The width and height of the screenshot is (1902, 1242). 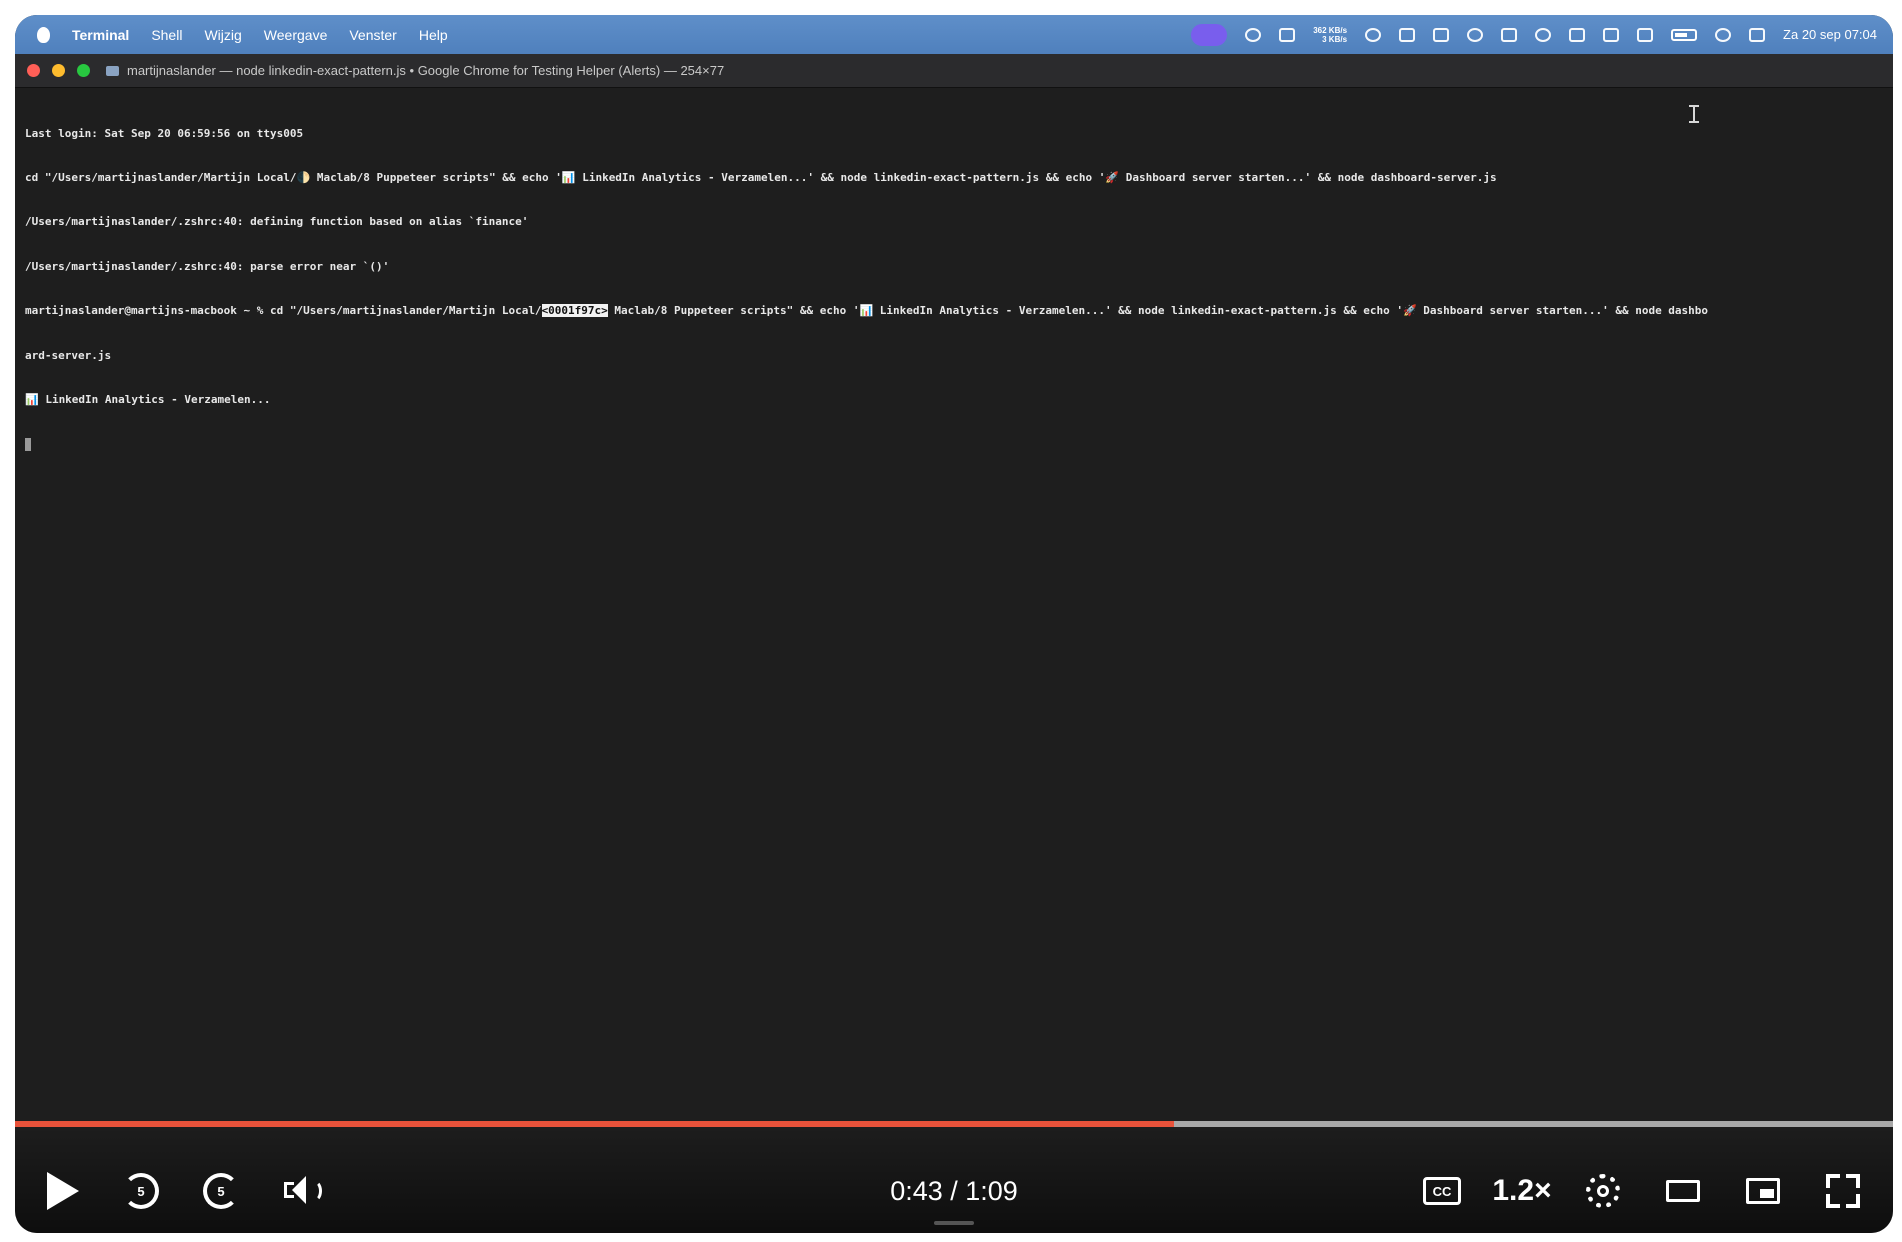 I want to click on control-center-icon, so click(x=1757, y=34).